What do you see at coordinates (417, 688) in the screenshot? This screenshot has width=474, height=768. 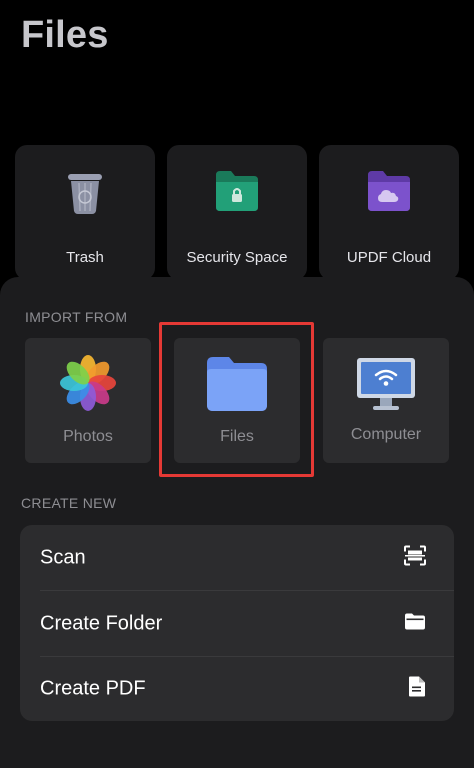 I see `document-icon` at bounding box center [417, 688].